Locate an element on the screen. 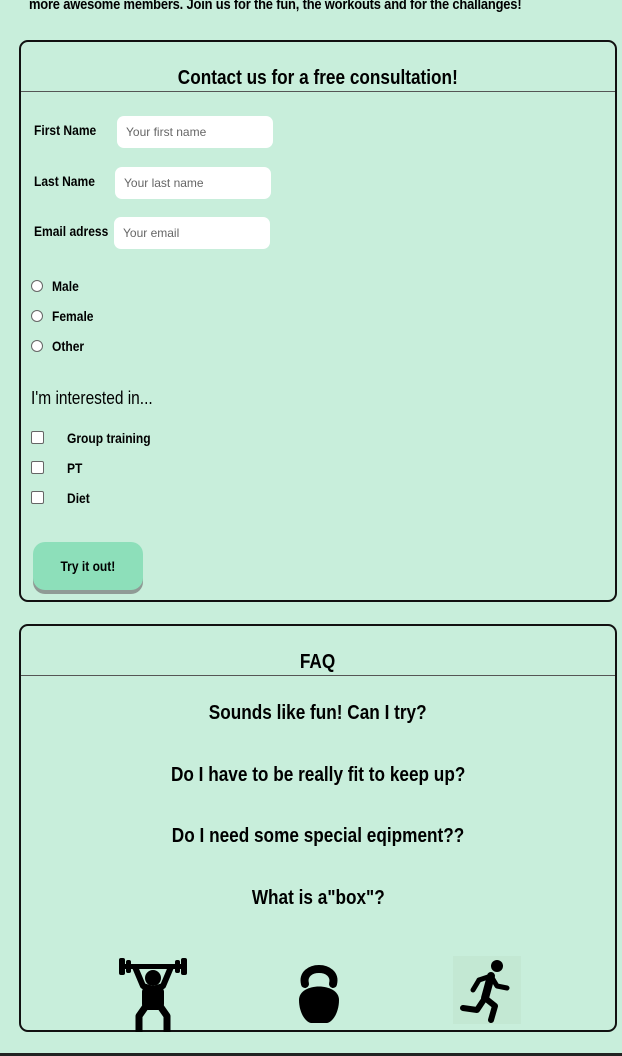  weightlifter-icon is located at coordinates (153, 995).